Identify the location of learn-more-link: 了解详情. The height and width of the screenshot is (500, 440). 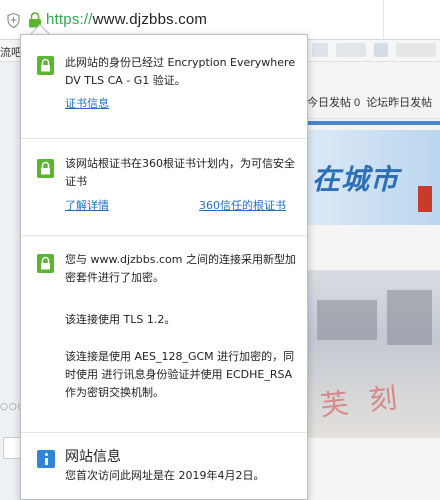
(87, 205).